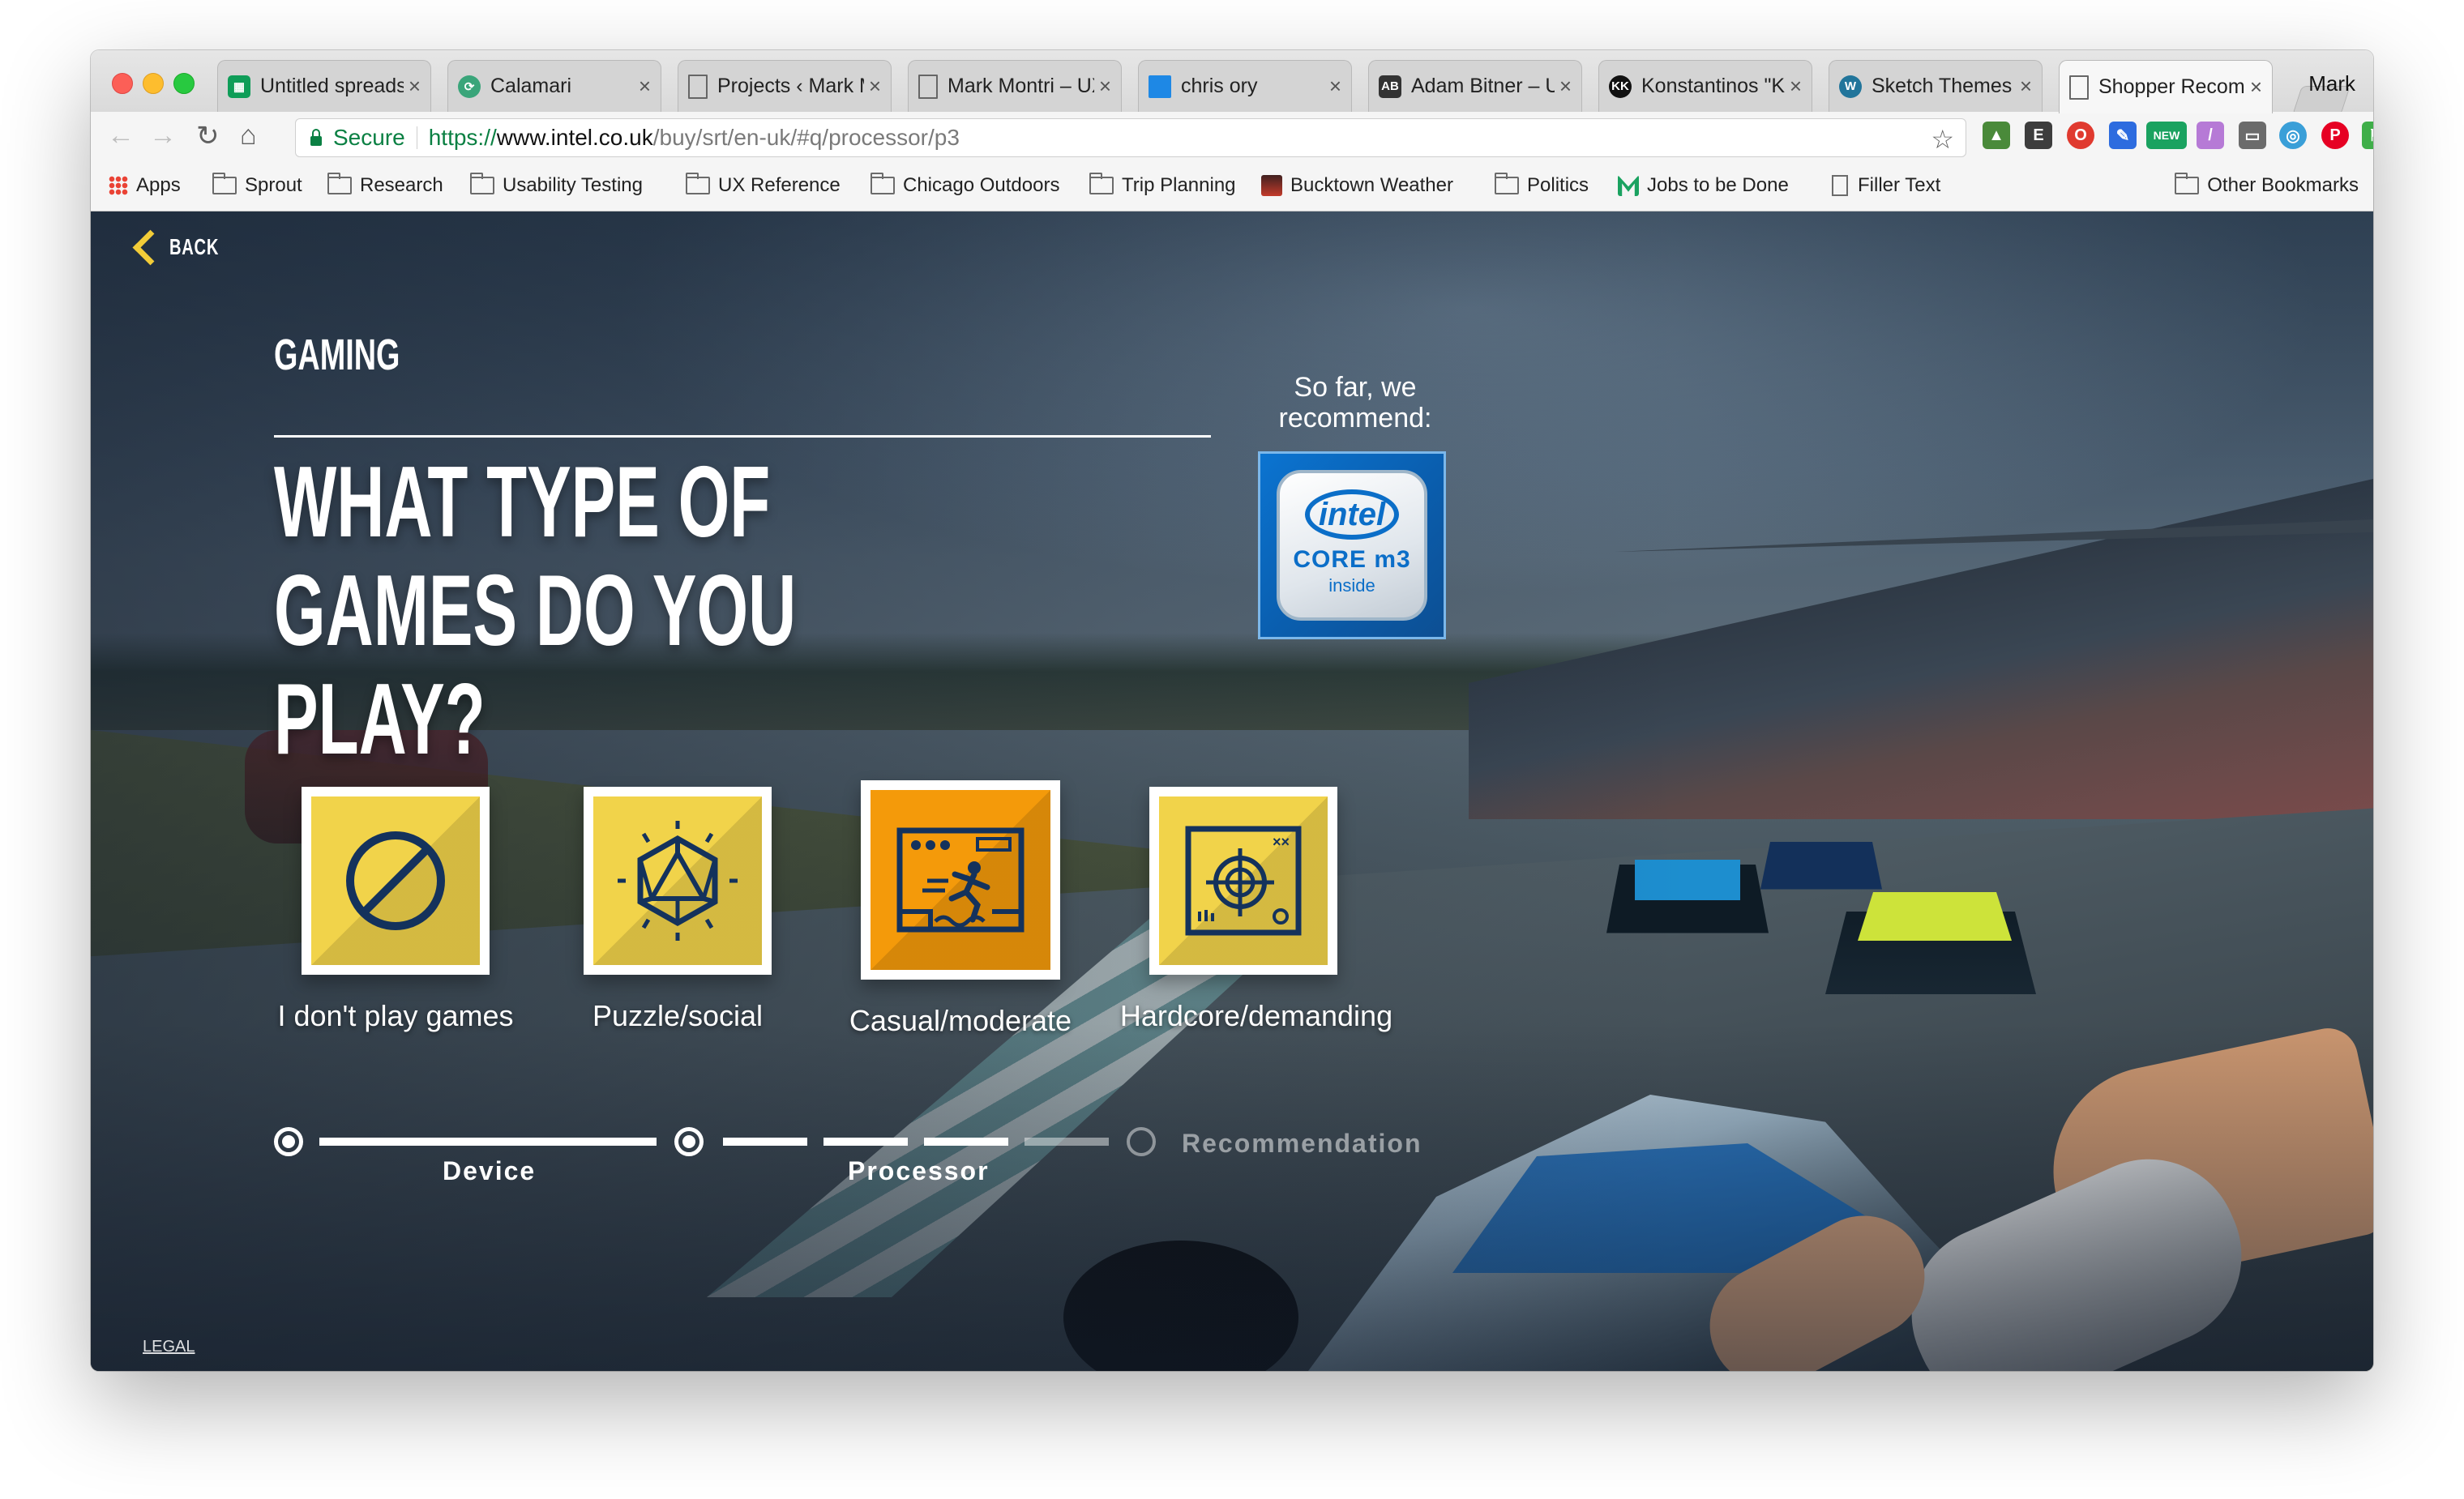 The image size is (2464, 1499). I want to click on new-badge-extension-icon: NEW, so click(2166, 135).